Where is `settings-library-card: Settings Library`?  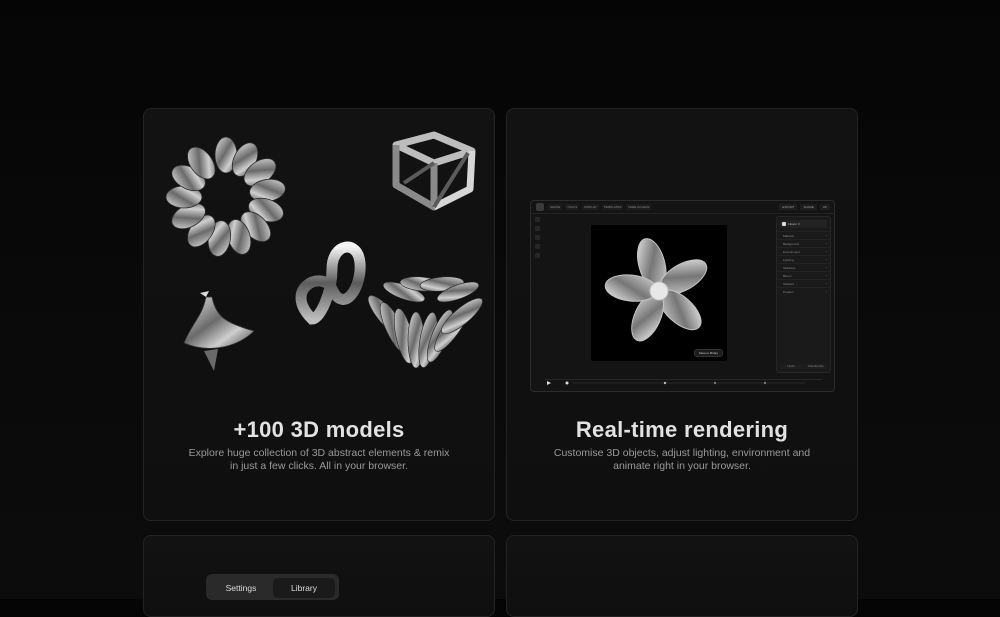
settings-library-card: Settings Library is located at coordinates (319, 576).